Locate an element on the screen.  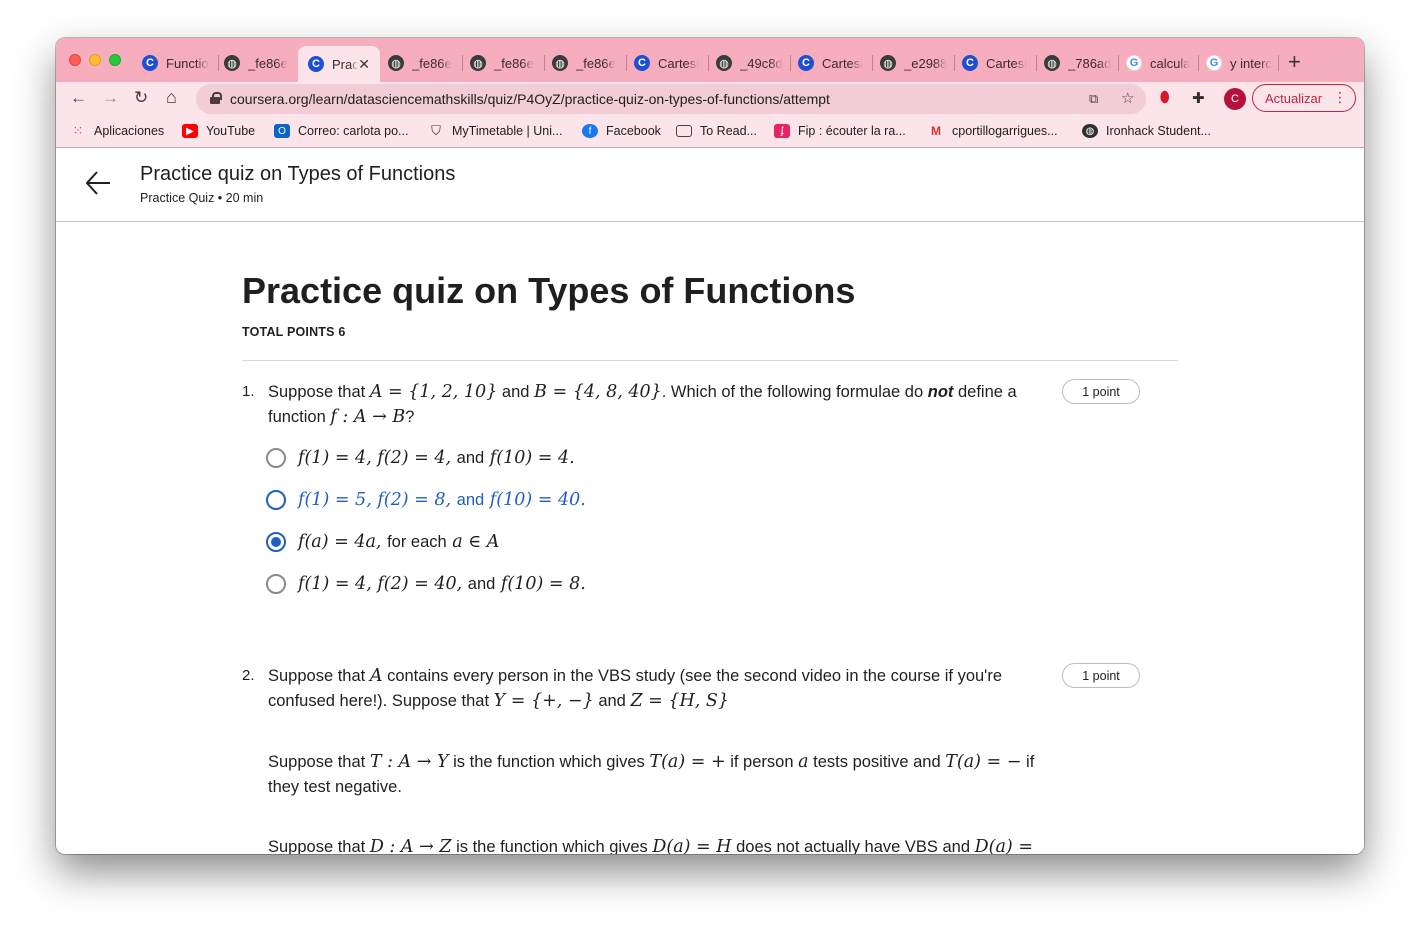
extensions-puzzle-icon: ✚ is located at coordinates (1198, 98).